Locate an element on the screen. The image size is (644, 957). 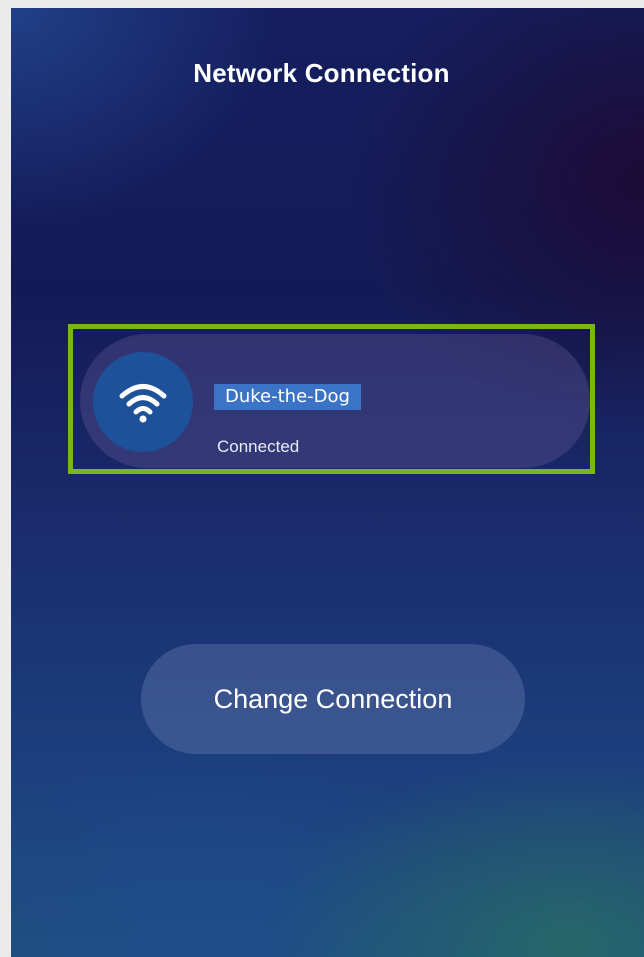
change-connection-button: Change Connection is located at coordinates (333, 699).